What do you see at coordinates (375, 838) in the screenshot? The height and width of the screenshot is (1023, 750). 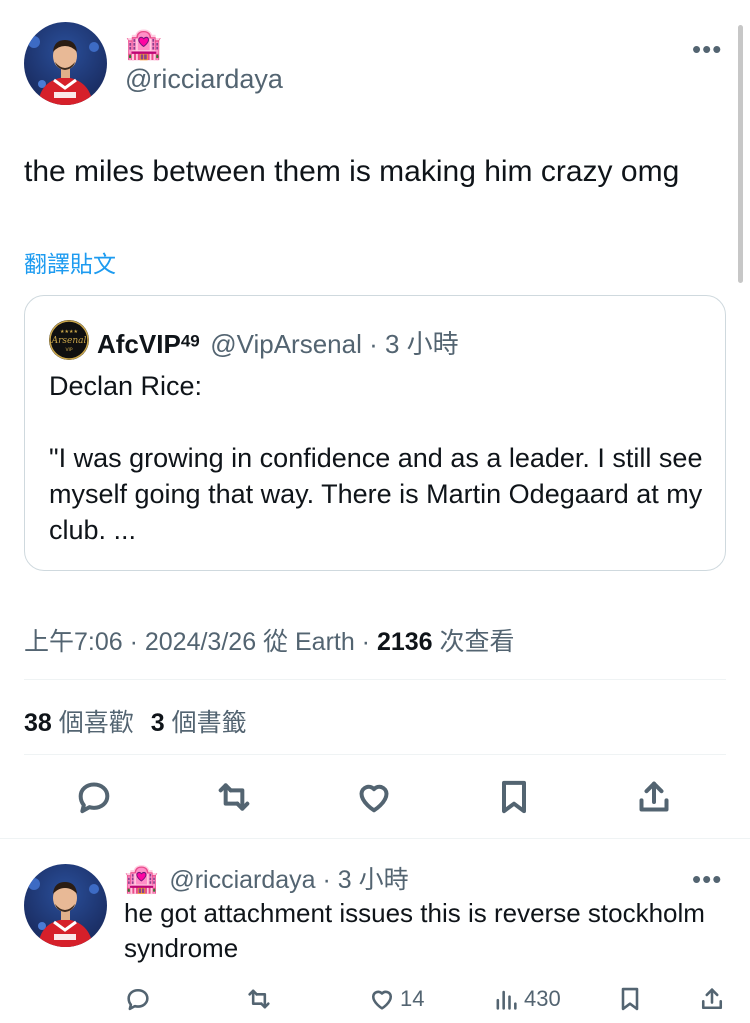 I see `section-divider` at bounding box center [375, 838].